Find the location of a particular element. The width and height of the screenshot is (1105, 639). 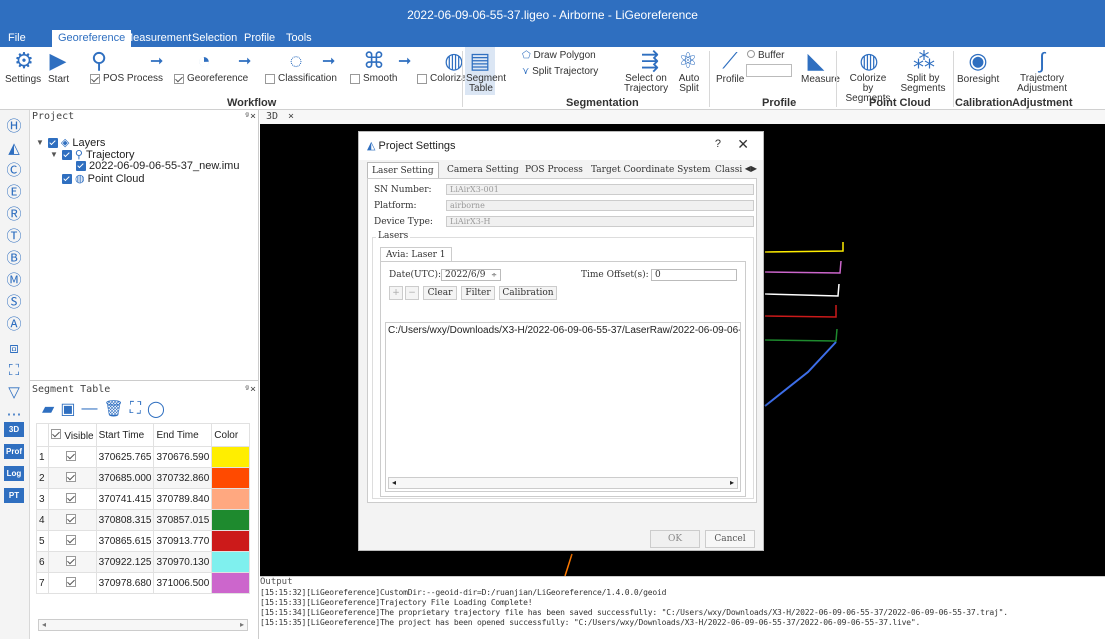

tab-classification: Classi is located at coordinates (728, 170).